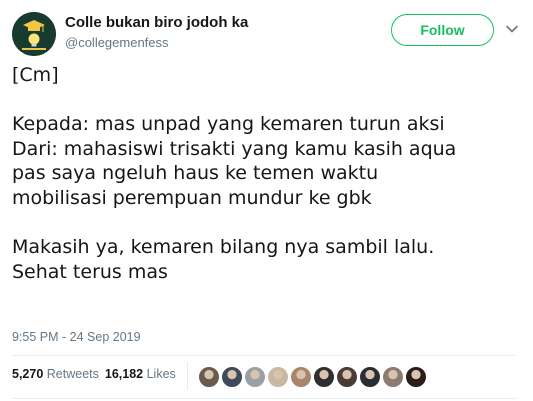 This screenshot has height=401, width=533. I want to click on tweet-line: Sehat terus mas, so click(90, 271).